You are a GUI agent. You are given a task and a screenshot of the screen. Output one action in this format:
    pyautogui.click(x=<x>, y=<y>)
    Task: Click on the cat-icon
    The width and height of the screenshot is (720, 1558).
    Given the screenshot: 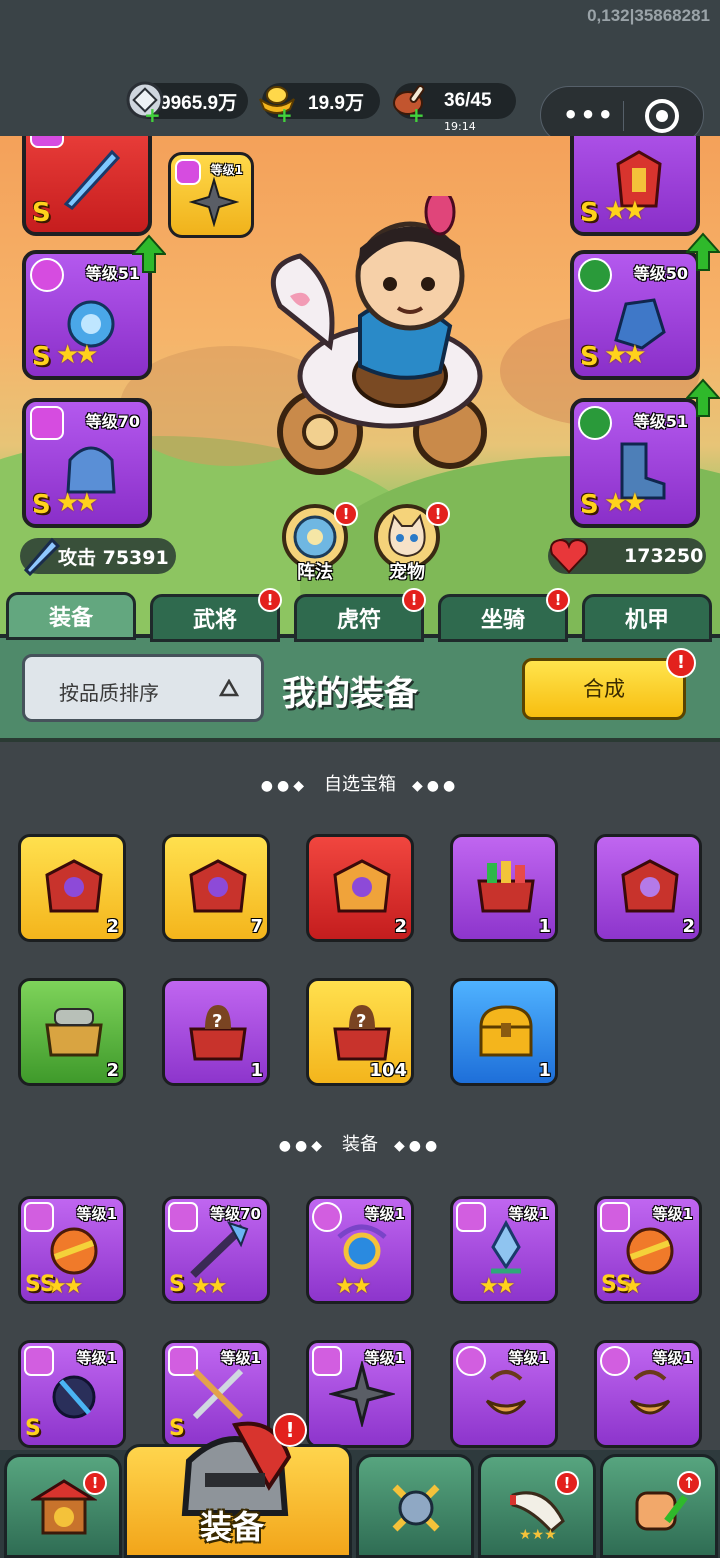 What is the action you would take?
    pyautogui.click(x=407, y=536)
    